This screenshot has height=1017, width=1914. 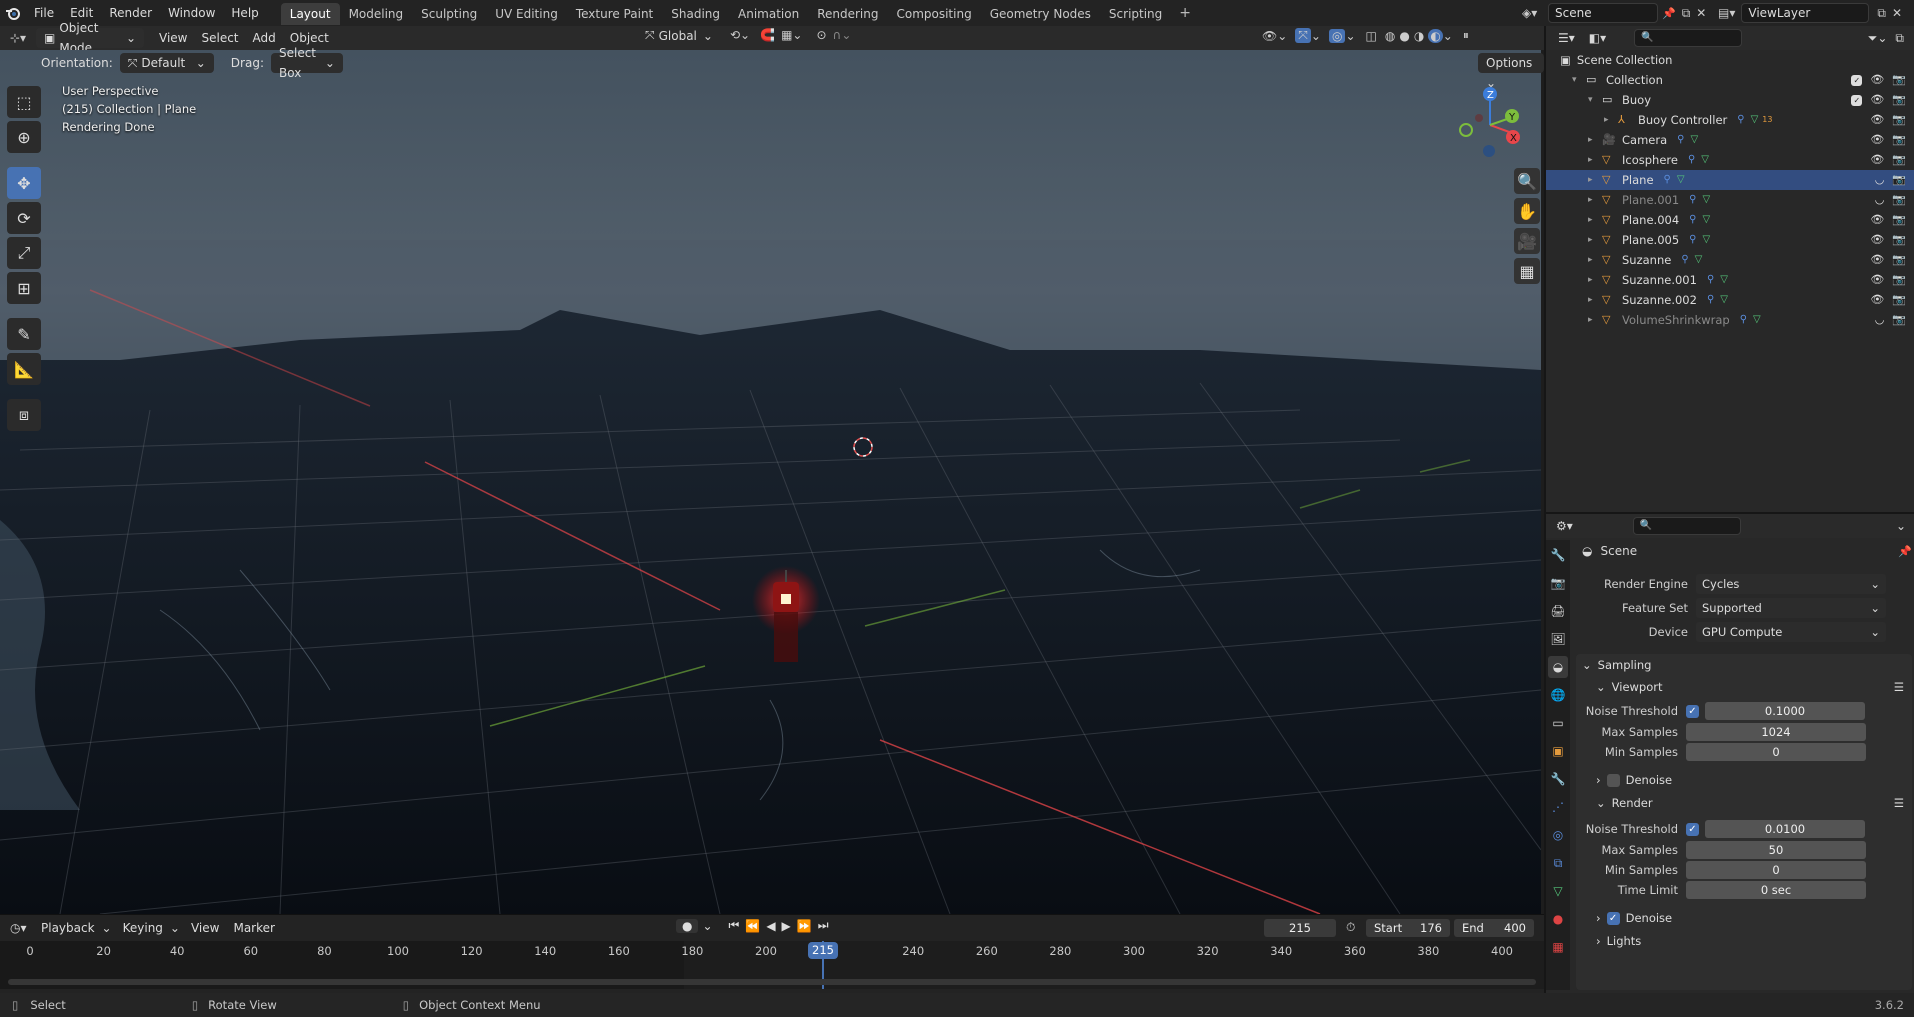 What do you see at coordinates (1880, 180) in the screenshot?
I see `eye-icon: ◡` at bounding box center [1880, 180].